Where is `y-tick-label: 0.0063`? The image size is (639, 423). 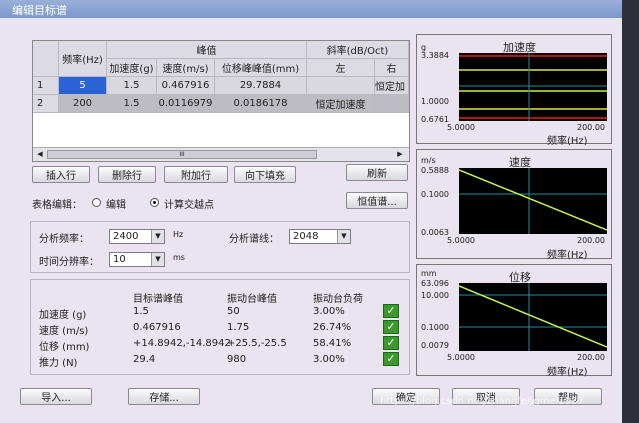 y-tick-label: 0.0063 is located at coordinates (435, 232).